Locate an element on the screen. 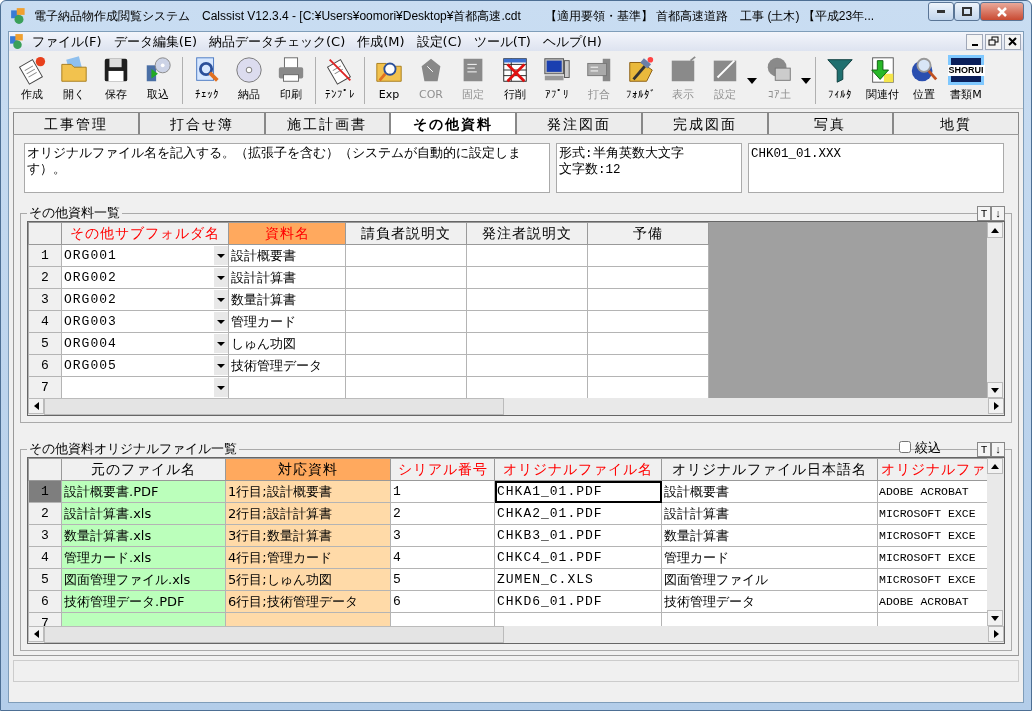 The width and height of the screenshot is (1032, 711). toolbar-button: 行削 is located at coordinates (515, 80).